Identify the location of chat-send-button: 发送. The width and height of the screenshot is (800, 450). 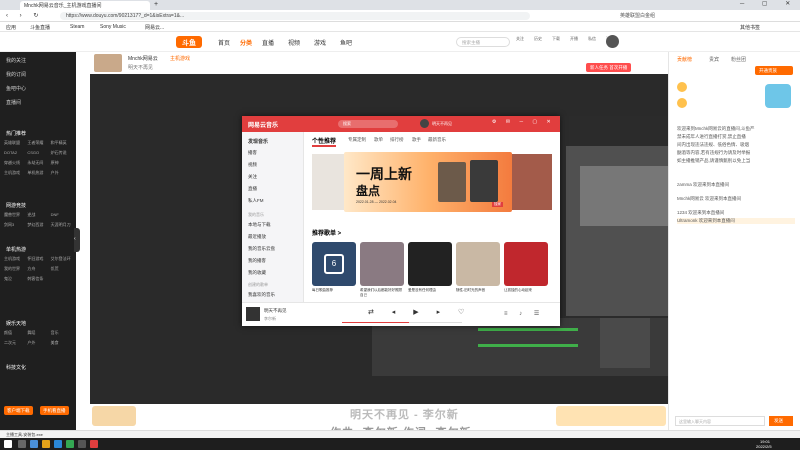
(781, 421).